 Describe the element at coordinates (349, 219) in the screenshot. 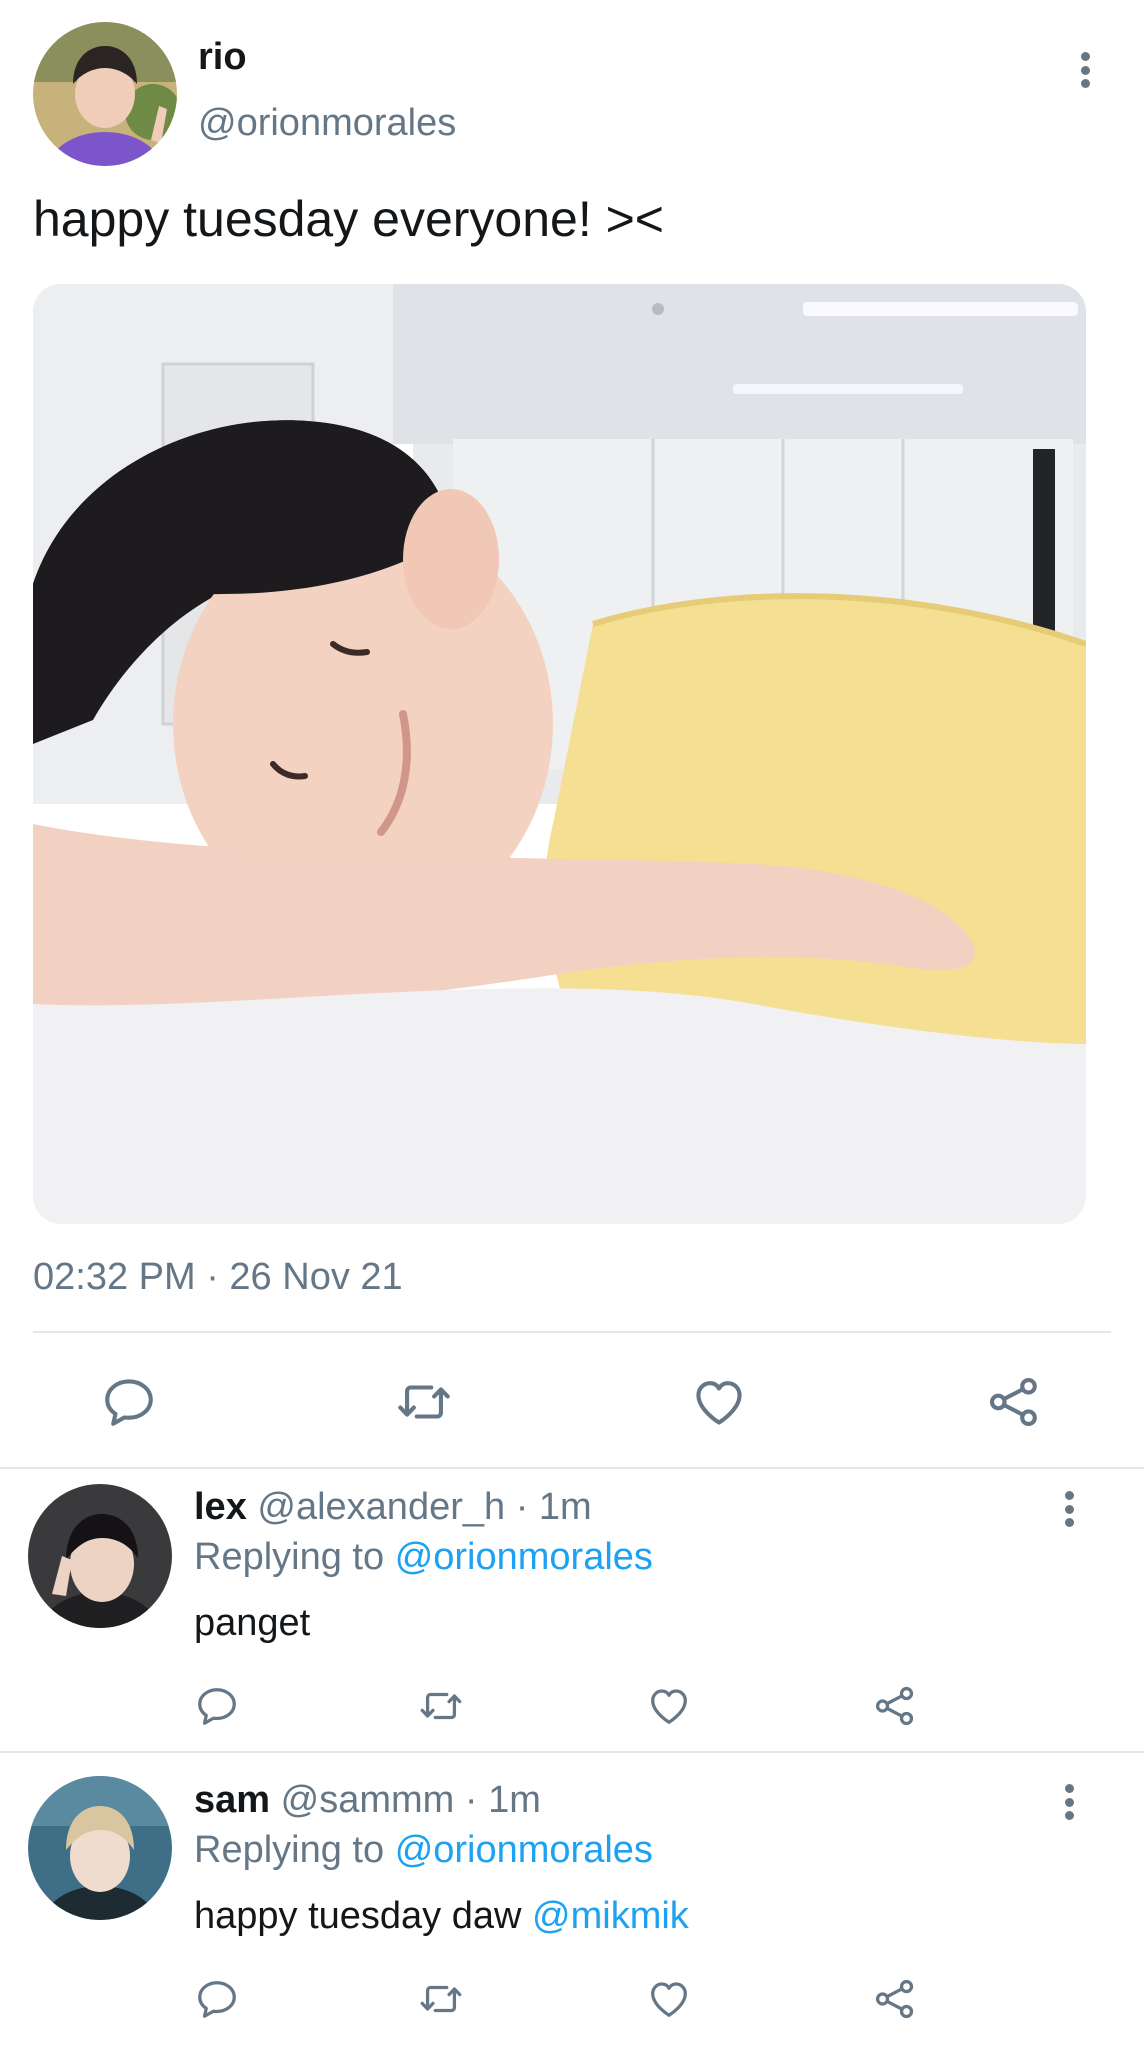

I see `tweet-text: happy tuesday everyone! ><` at that location.